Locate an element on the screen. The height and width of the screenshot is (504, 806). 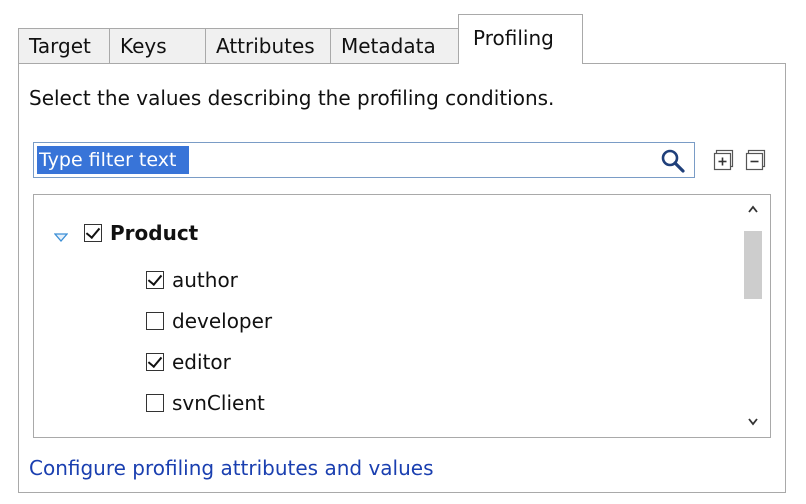
tree-group-product: Product is located at coordinates (126, 233).